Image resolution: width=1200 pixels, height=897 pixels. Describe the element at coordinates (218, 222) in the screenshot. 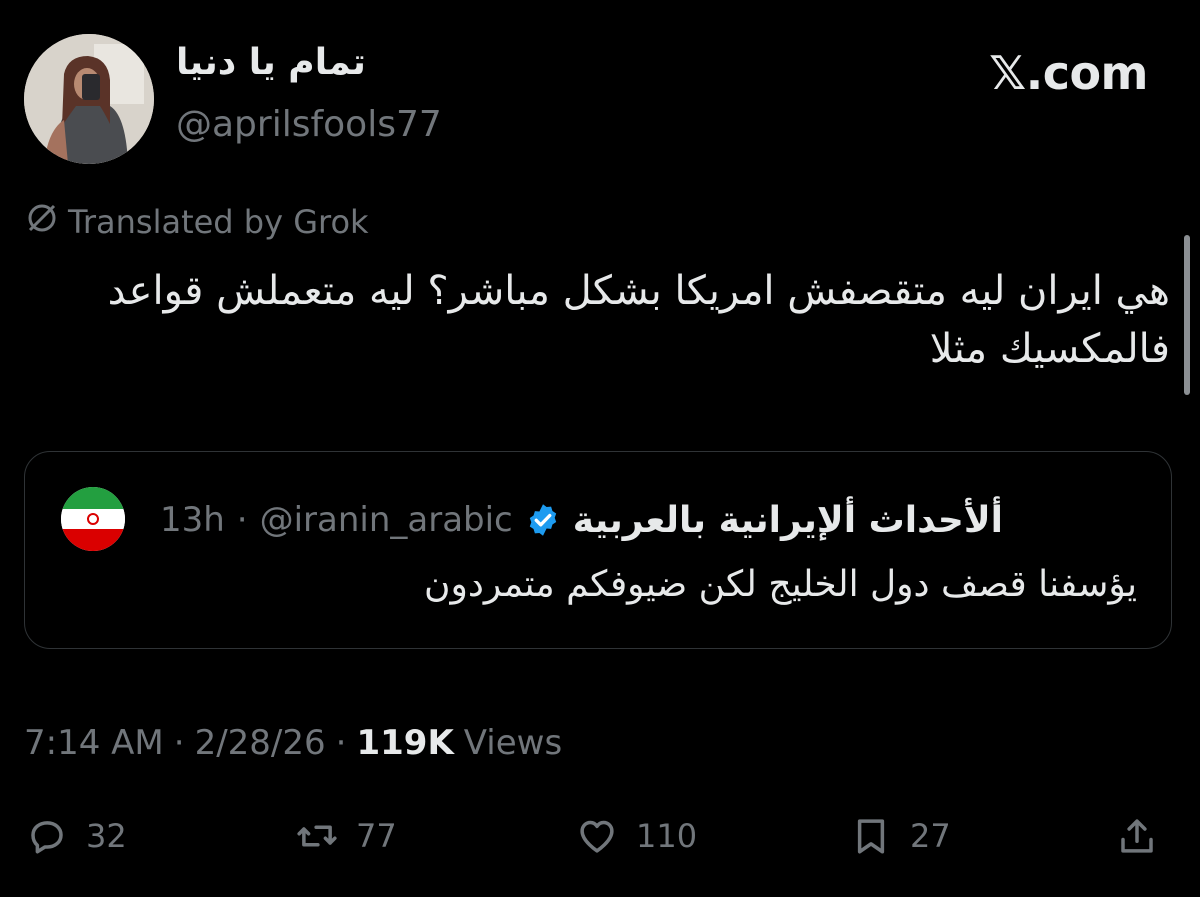

I see `translation-label: Translated by Grok` at that location.